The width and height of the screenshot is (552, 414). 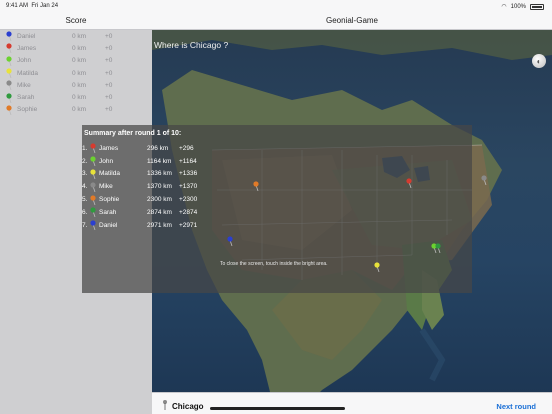 What do you see at coordinates (188, 187) in the screenshot?
I see `summary-points: +1370` at bounding box center [188, 187].